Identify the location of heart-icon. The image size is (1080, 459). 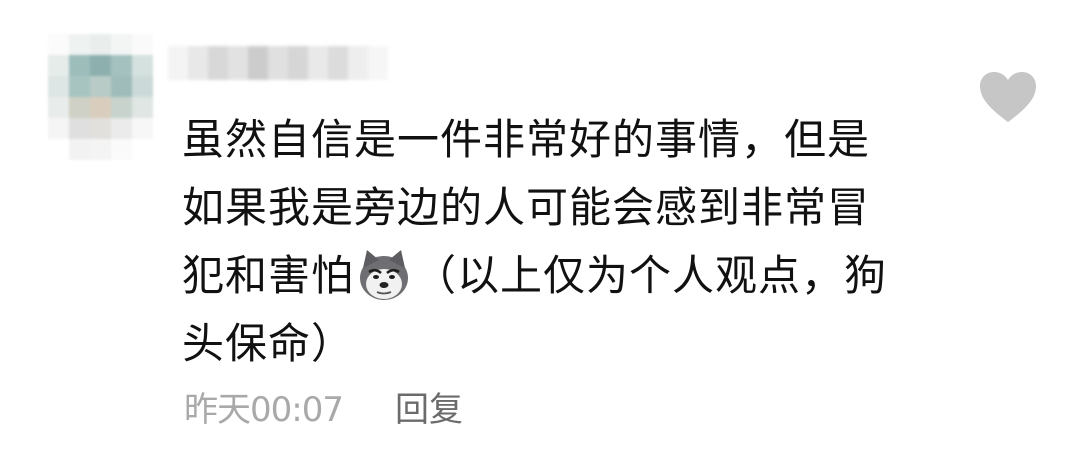
(1008, 97).